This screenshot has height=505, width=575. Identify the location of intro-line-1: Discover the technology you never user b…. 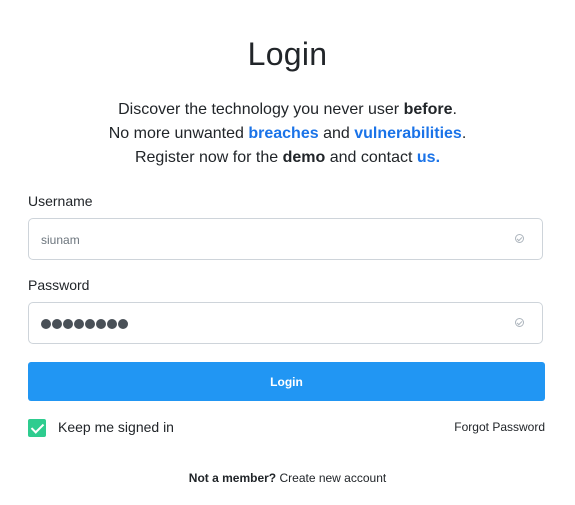
(287, 110).